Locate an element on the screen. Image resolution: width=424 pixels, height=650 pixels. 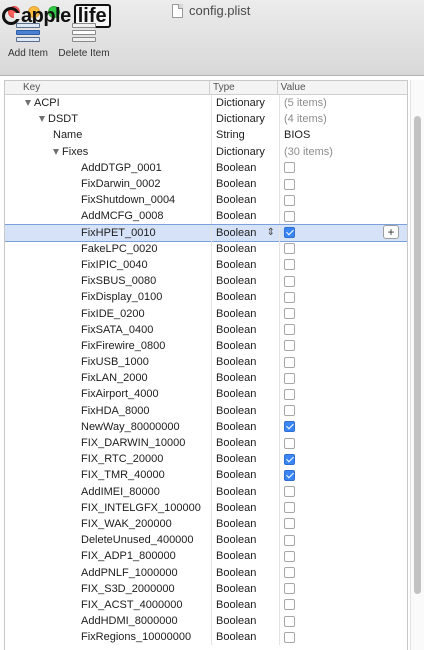
table-row: FixFirewire_0800 Boolean is located at coordinates (206, 345).